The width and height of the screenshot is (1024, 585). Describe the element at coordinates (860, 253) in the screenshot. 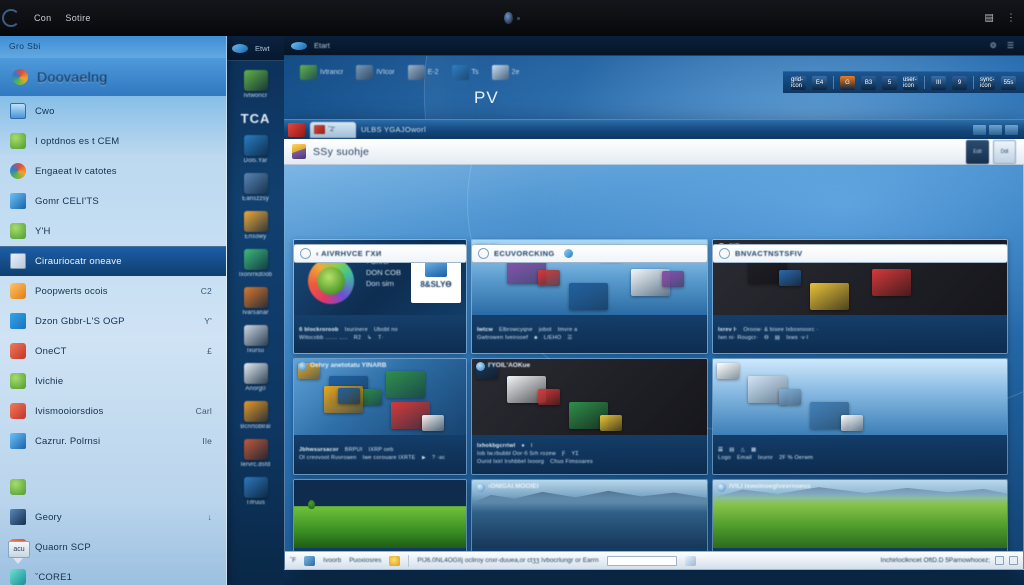

I see `omnibox-2: BNVACTNSTSFIV` at that location.